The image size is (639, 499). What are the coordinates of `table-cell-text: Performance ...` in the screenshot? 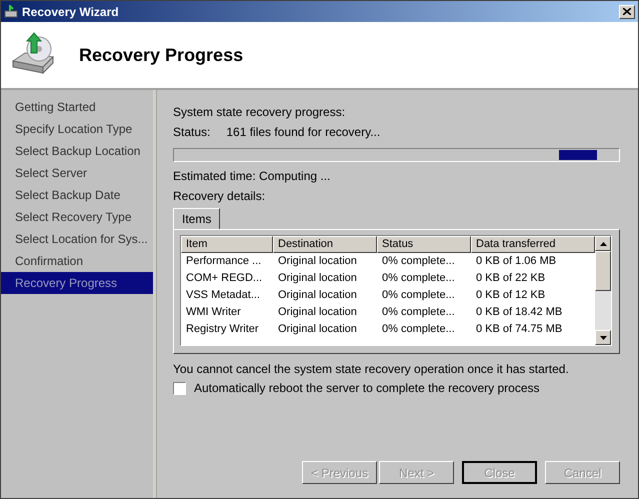 It's located at (223, 261).